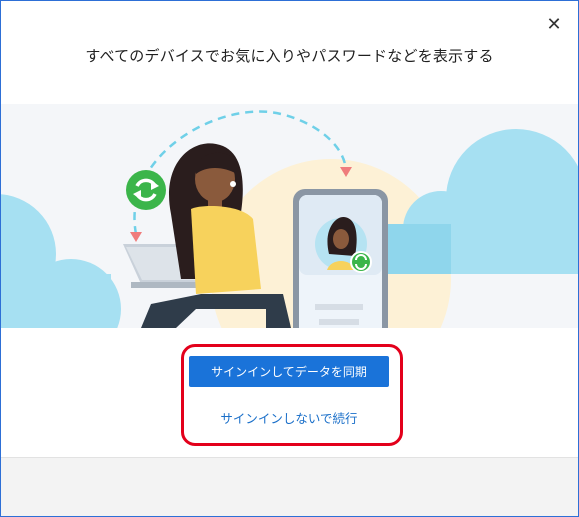 The image size is (579, 517). Describe the element at coordinates (289, 486) in the screenshot. I see `dialog-footer` at that location.